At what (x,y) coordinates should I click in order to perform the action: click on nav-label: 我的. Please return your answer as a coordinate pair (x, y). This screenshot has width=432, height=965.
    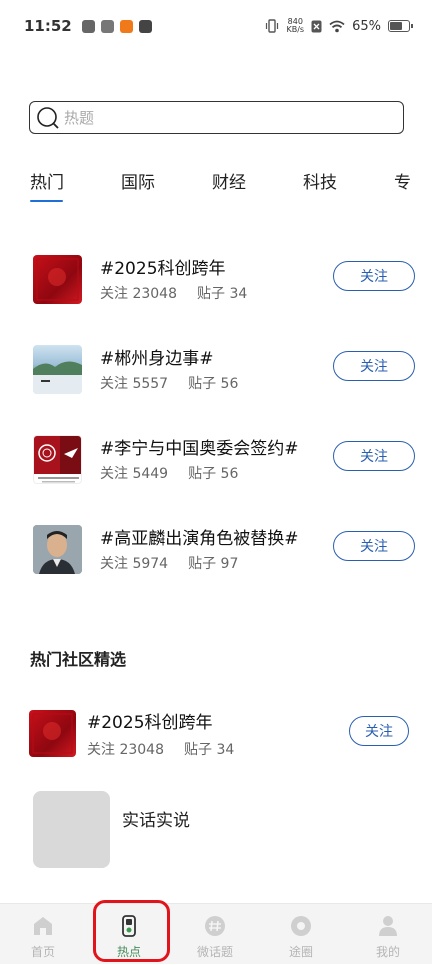
    Looking at the image, I should click on (387, 952).